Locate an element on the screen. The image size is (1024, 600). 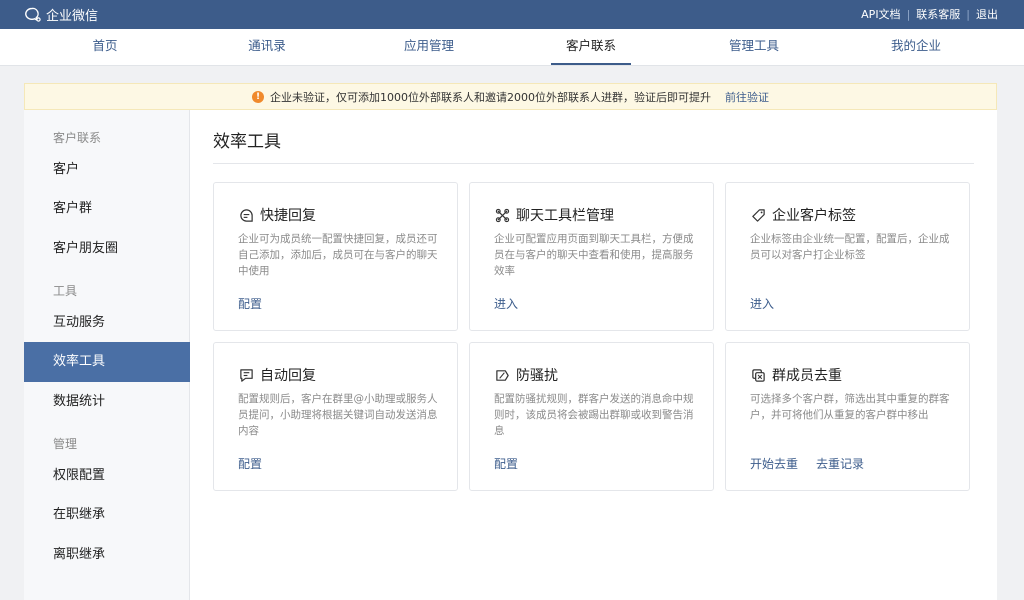
wecom-logo-icon is located at coordinates (33, 14).